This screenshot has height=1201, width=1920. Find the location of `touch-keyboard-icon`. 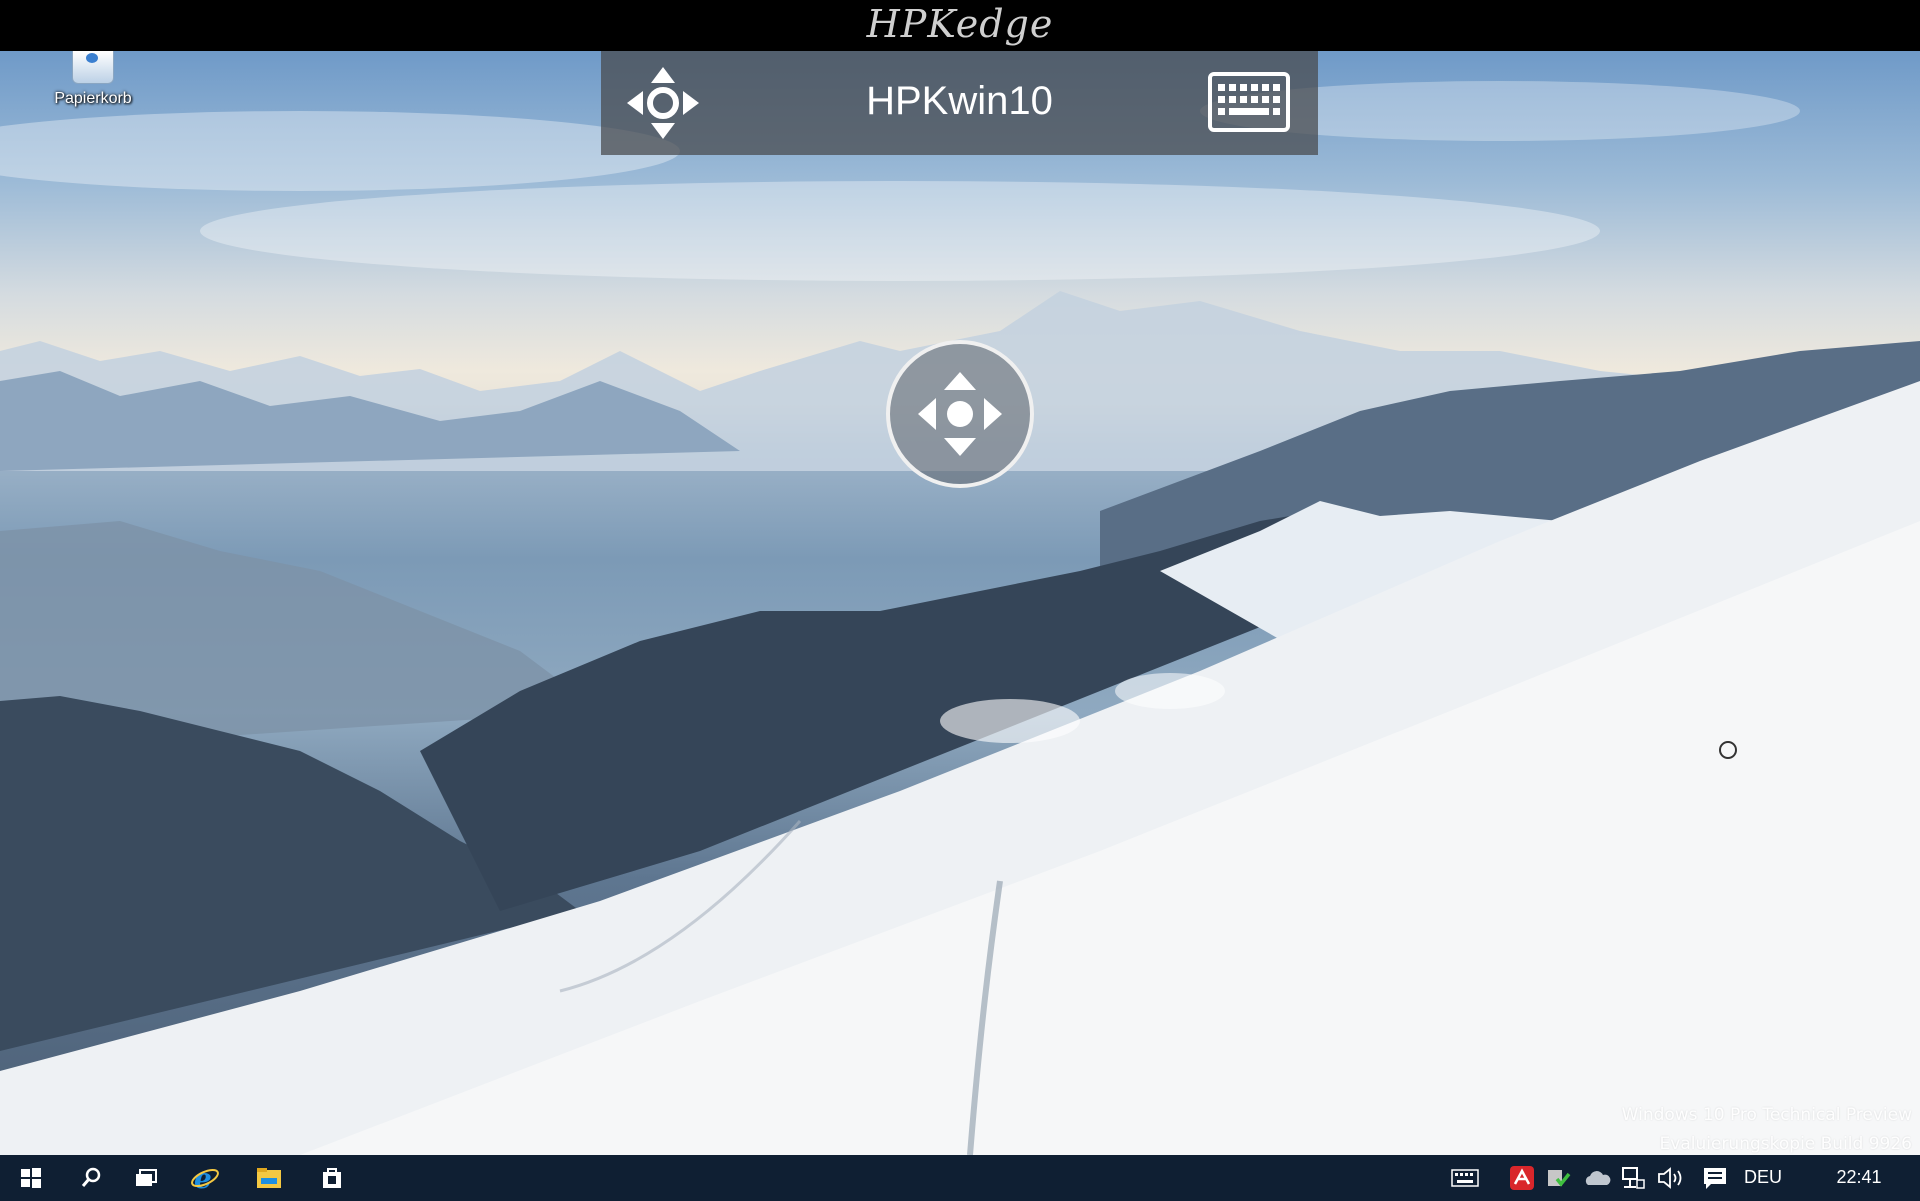

touch-keyboard-icon is located at coordinates (1465, 1178).